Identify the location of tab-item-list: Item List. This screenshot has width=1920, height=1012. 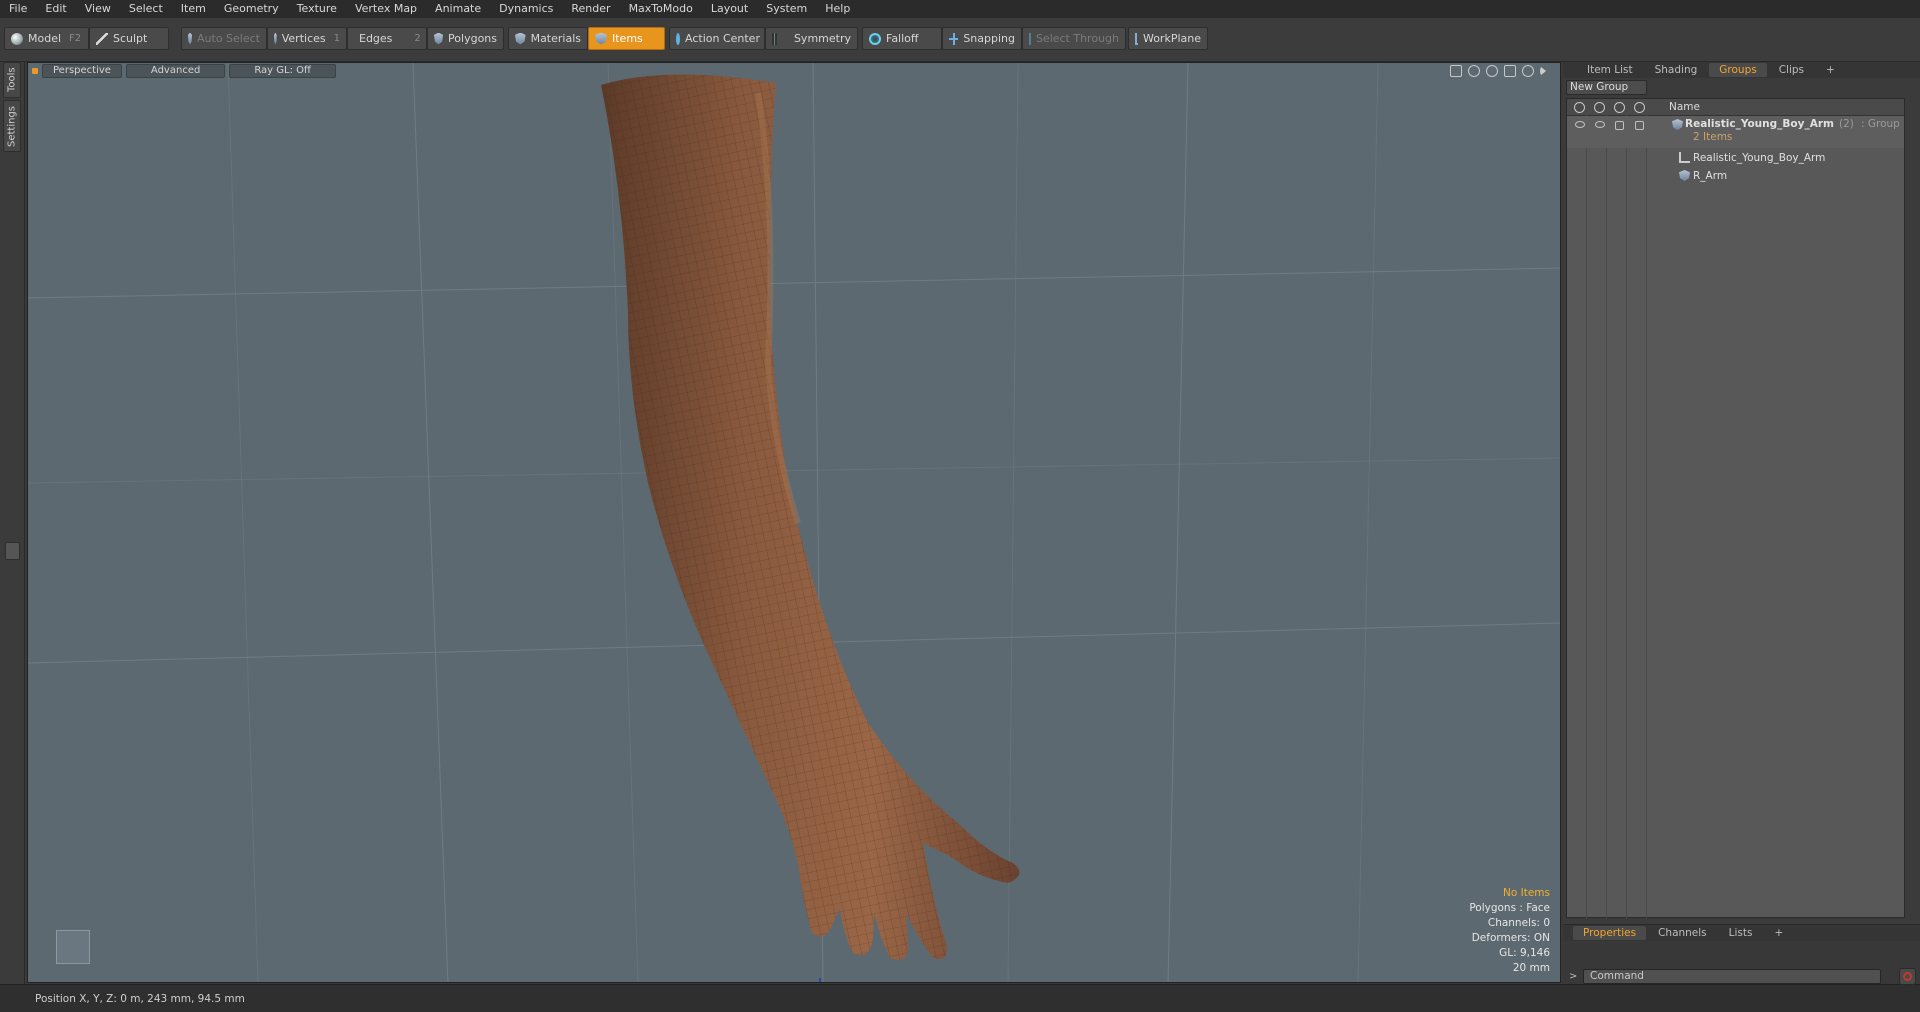
(1610, 70).